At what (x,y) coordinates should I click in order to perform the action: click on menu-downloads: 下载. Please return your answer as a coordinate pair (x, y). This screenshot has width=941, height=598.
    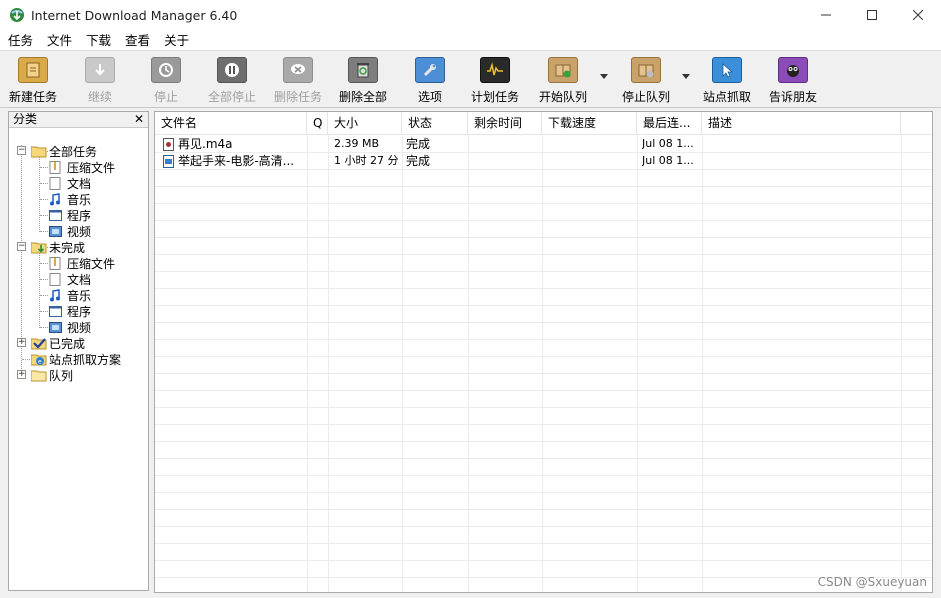
    Looking at the image, I should click on (97, 40).